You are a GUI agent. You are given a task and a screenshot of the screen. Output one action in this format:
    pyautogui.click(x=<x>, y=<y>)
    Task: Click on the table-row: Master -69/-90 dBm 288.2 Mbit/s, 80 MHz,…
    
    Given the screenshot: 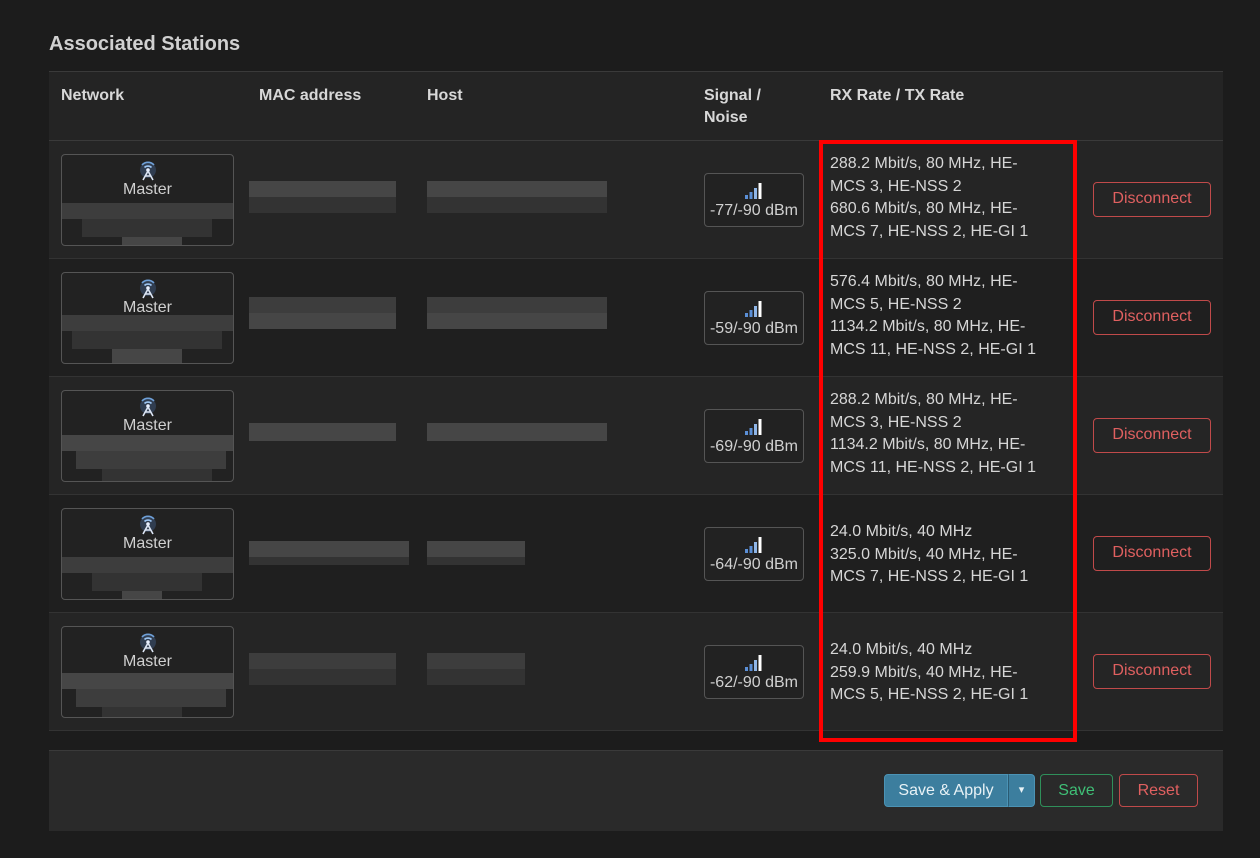 What is the action you would take?
    pyautogui.click(x=636, y=436)
    